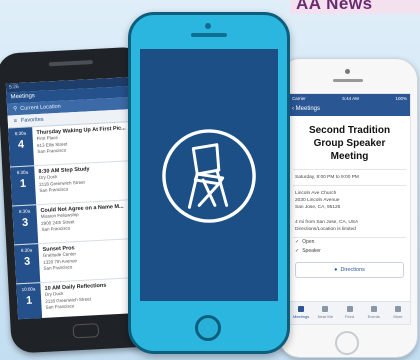 This screenshot has height=360, width=420. What do you see at coordinates (301, 313) in the screenshot?
I see `tab-meetings: Meetings` at bounding box center [301, 313].